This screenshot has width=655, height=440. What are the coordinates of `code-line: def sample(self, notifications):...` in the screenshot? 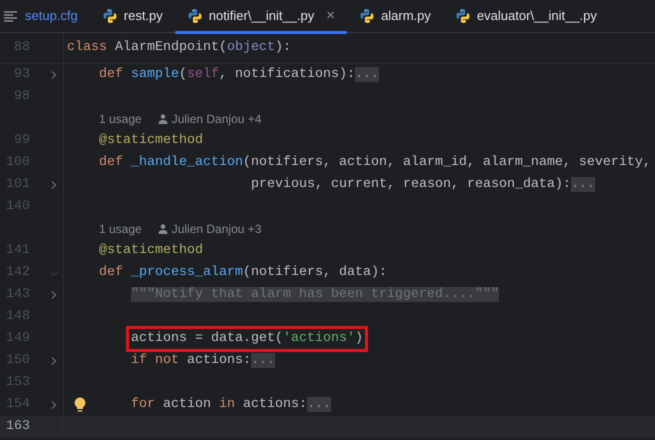 It's located at (239, 75).